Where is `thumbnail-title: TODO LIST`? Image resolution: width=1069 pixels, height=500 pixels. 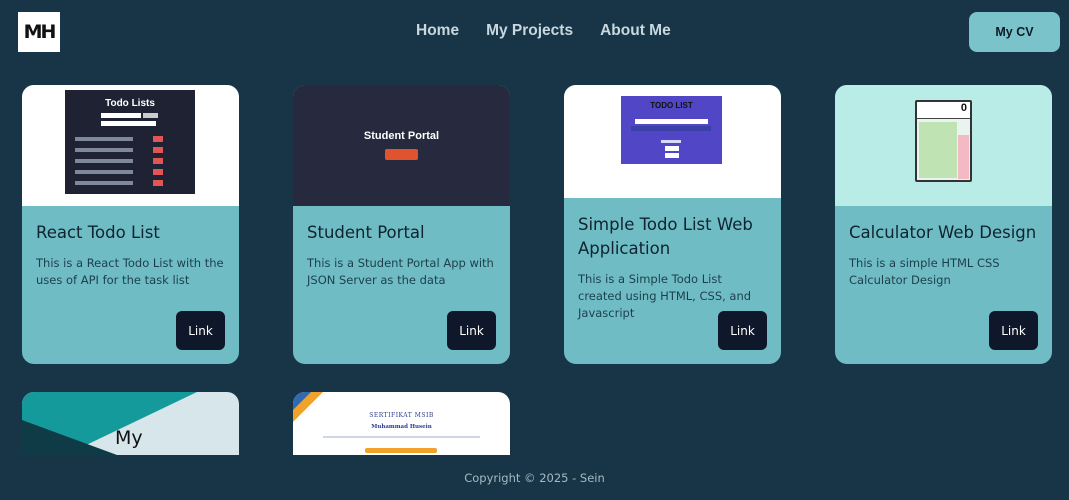
thumbnail-title: TODO LIST is located at coordinates (671, 105).